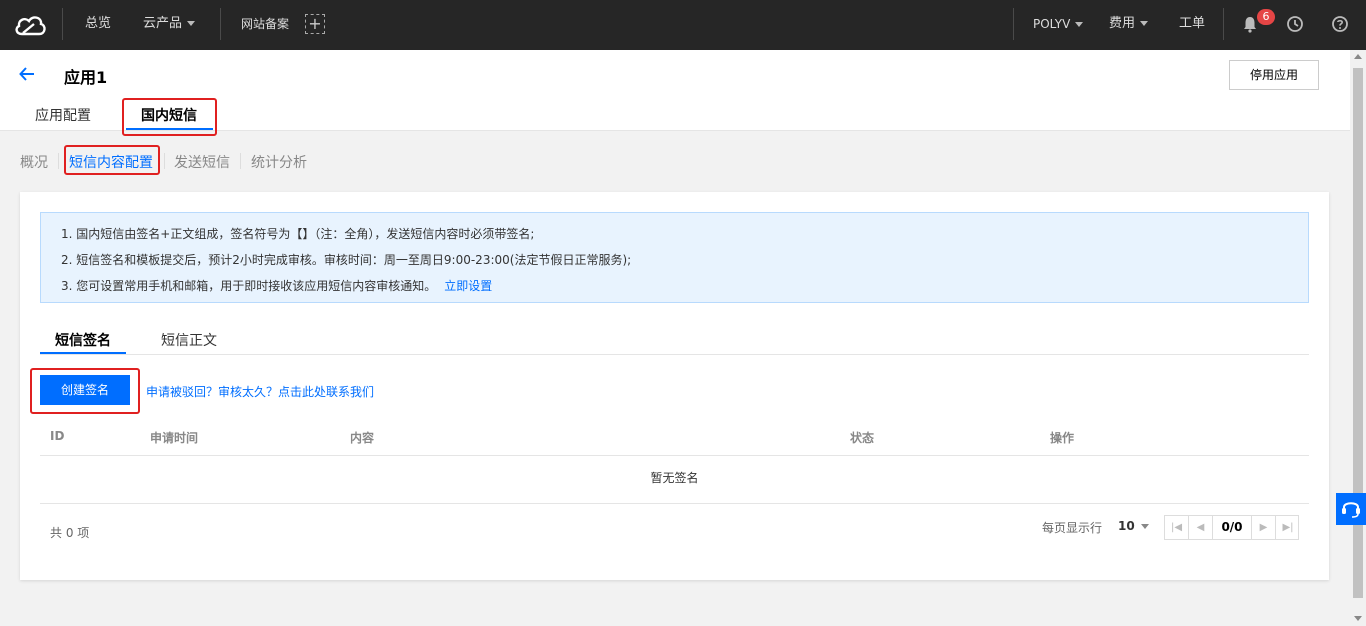 Image resolution: width=1366 pixels, height=626 pixels. Describe the element at coordinates (1358, 618) in the screenshot. I see `scroll-down-icon` at that location.